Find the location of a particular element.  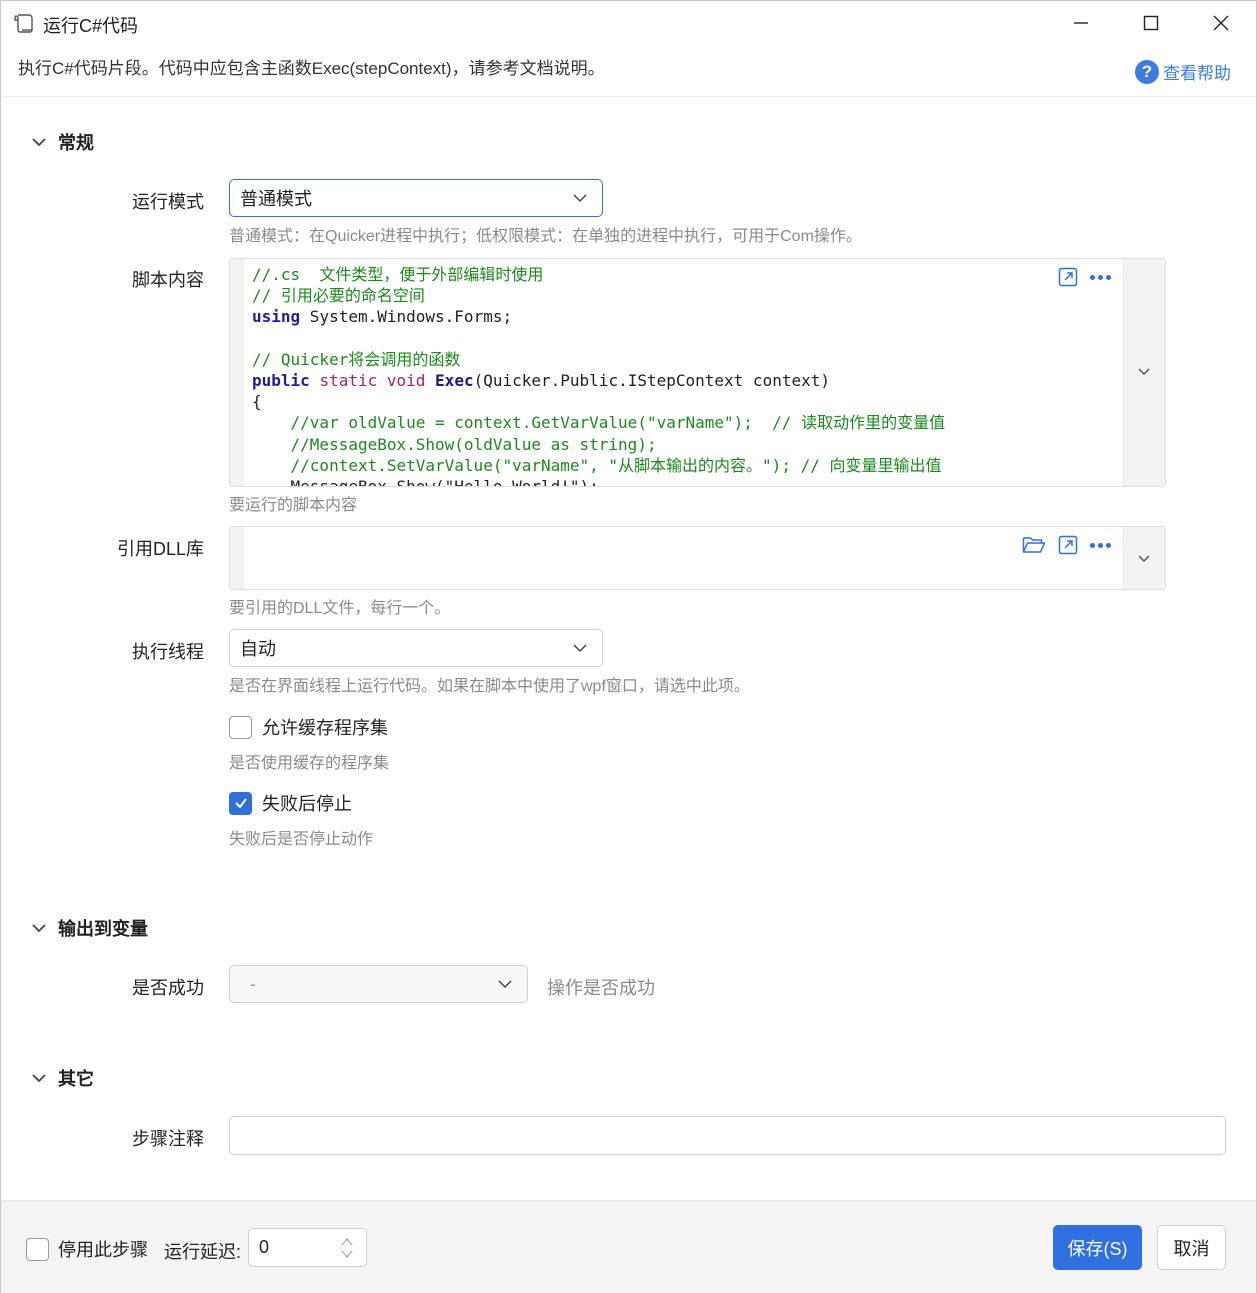

title-bar: 运行C#代码 is located at coordinates (628, 23).